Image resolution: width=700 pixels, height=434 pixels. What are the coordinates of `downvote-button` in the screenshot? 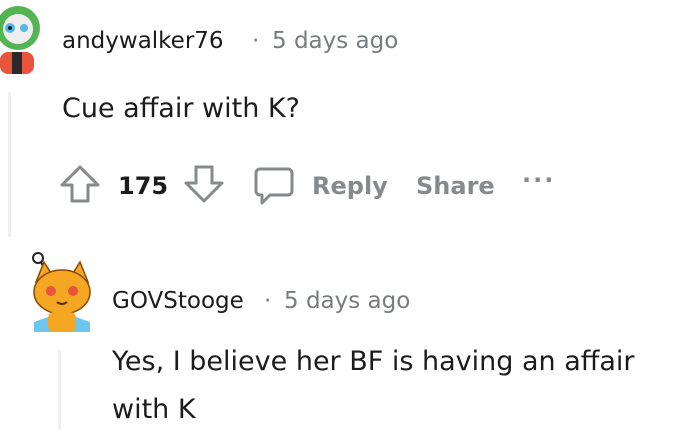 It's located at (204, 184).